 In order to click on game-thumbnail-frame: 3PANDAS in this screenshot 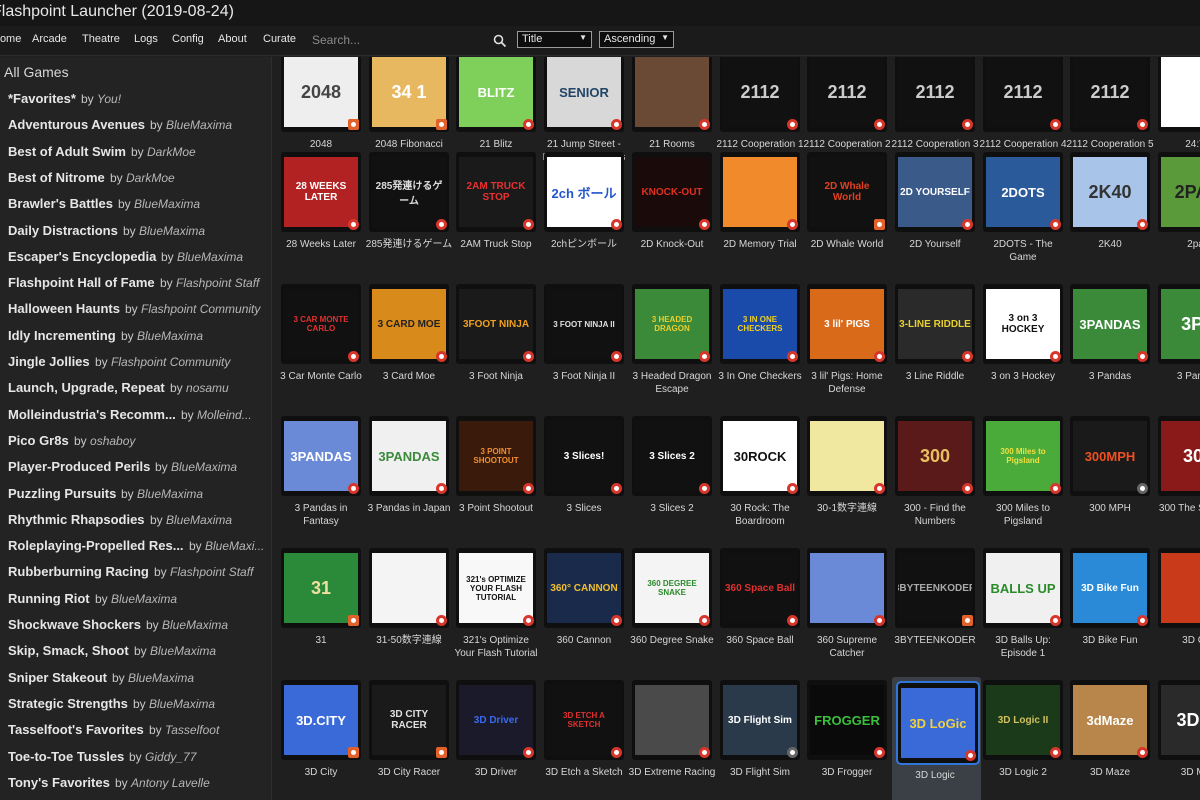, I will do `click(321, 456)`.